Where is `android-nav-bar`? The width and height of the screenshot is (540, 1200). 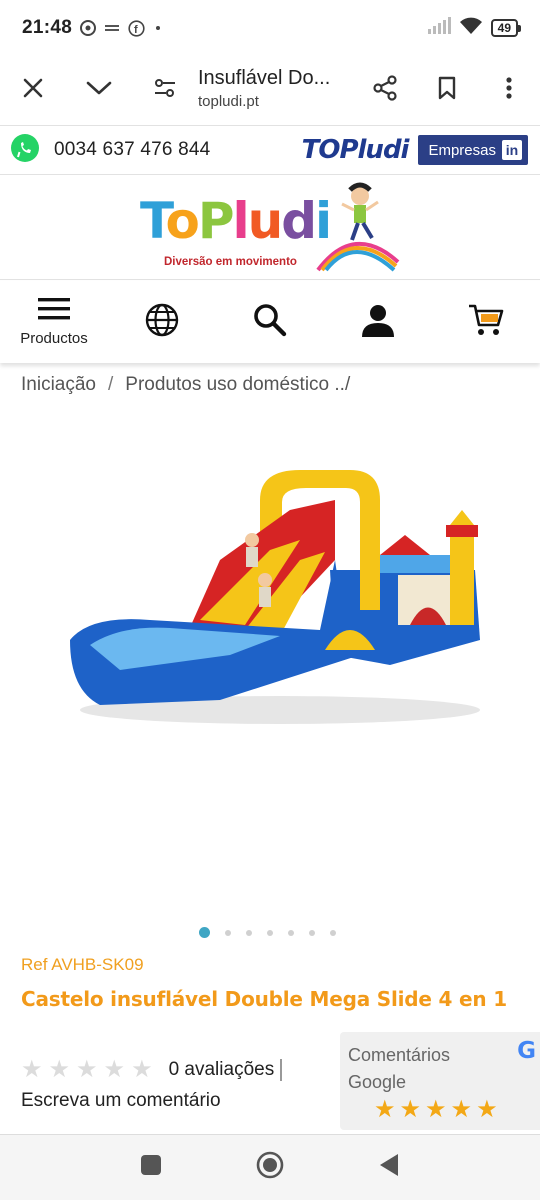
android-nav-bar is located at coordinates (270, 1167).